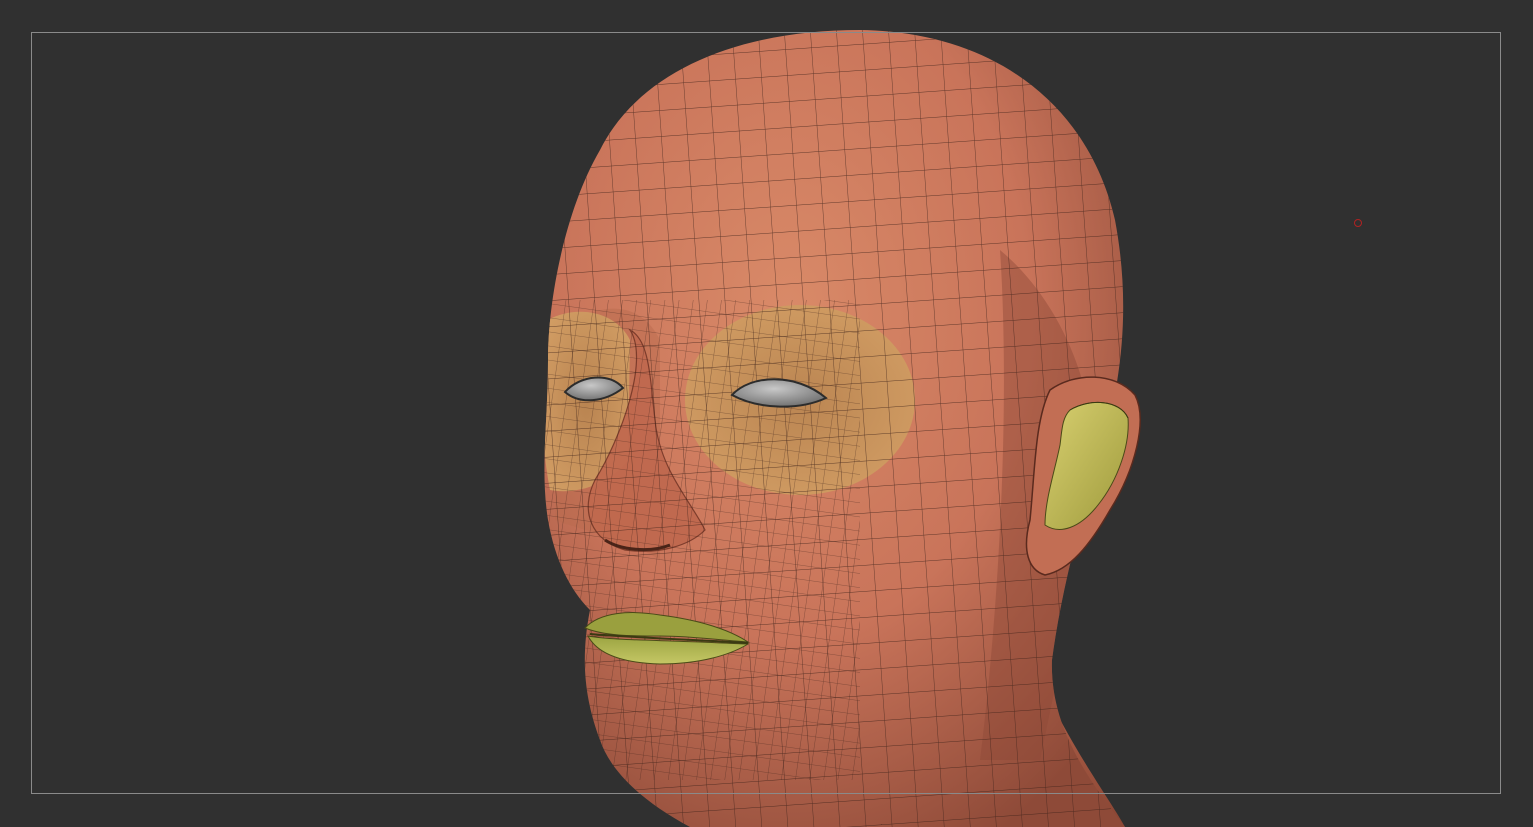  Describe the element at coordinates (1083, 476) in the screenshot. I see `ear` at that location.